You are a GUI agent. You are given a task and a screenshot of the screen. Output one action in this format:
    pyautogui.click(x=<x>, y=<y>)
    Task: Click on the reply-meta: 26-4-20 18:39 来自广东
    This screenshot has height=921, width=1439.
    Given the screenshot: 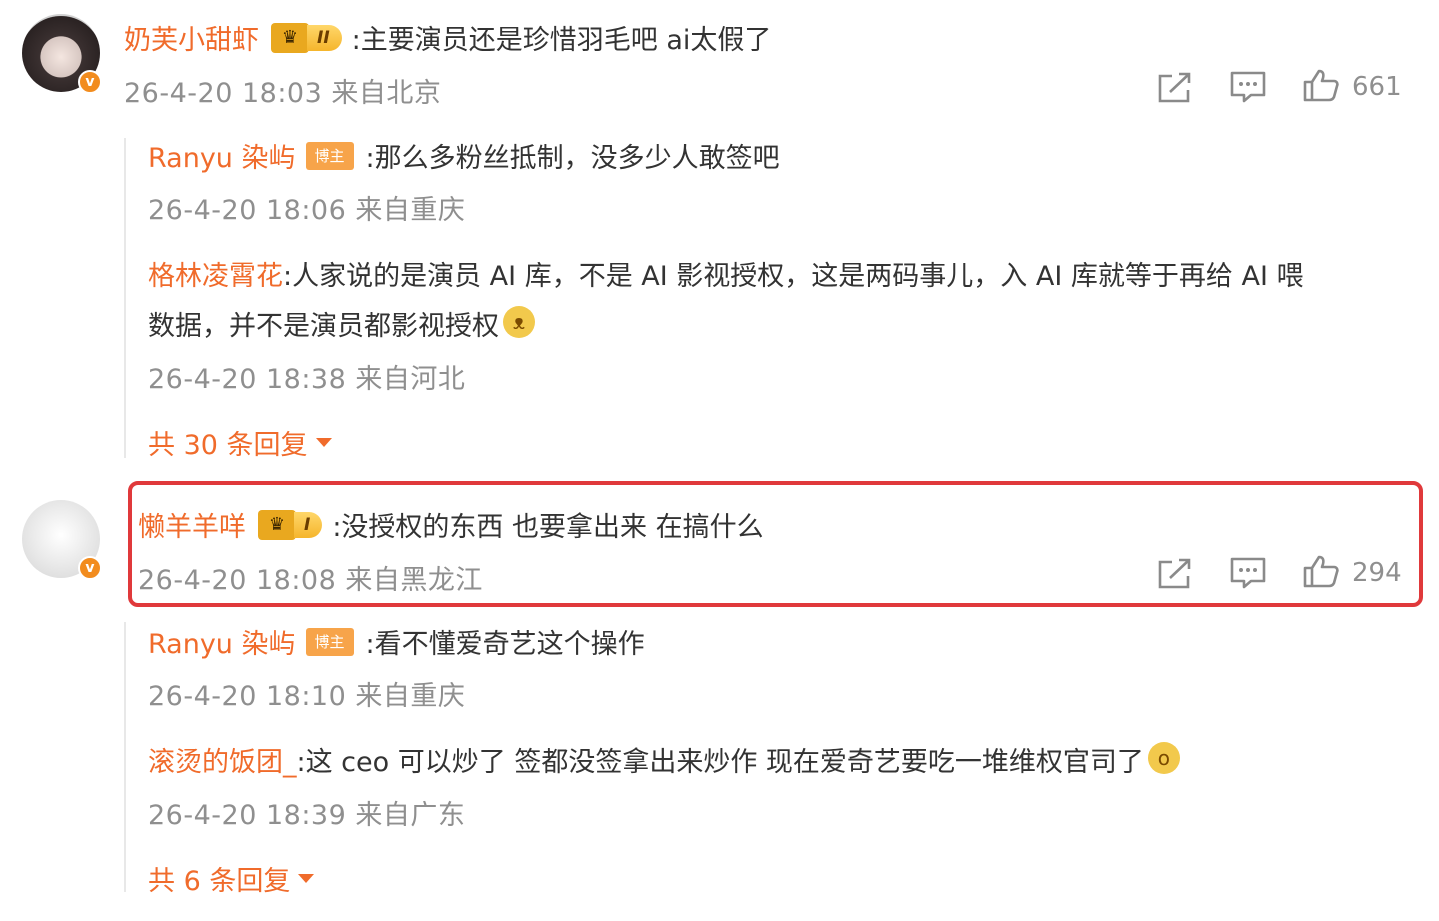 What is the action you would take?
    pyautogui.click(x=307, y=815)
    